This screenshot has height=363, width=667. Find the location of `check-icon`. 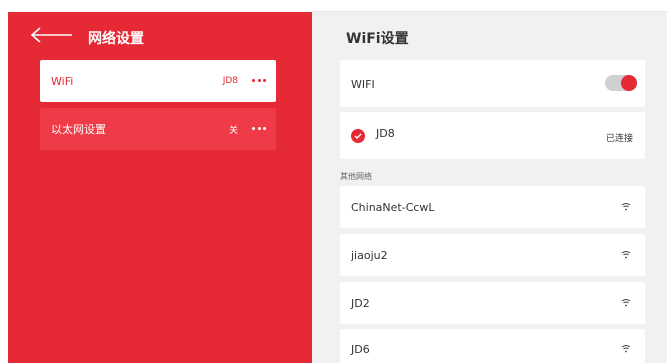

check-icon is located at coordinates (358, 136).